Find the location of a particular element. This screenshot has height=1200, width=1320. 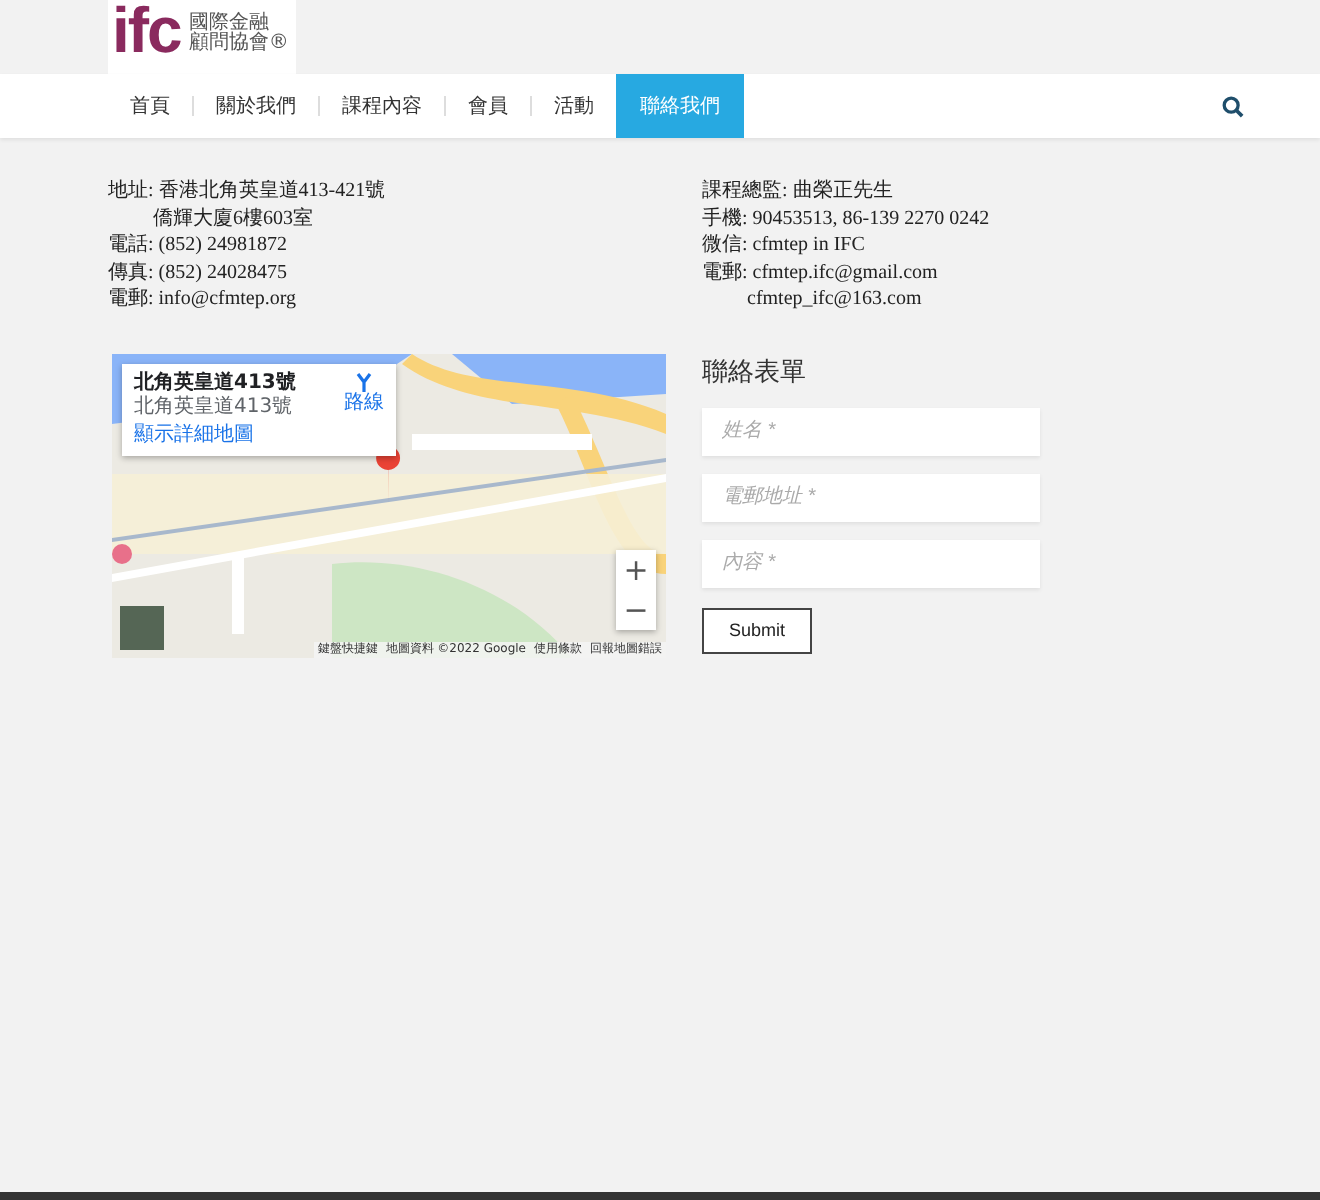

larger-map-link: 顯示詳細地圖 is located at coordinates (215, 434).